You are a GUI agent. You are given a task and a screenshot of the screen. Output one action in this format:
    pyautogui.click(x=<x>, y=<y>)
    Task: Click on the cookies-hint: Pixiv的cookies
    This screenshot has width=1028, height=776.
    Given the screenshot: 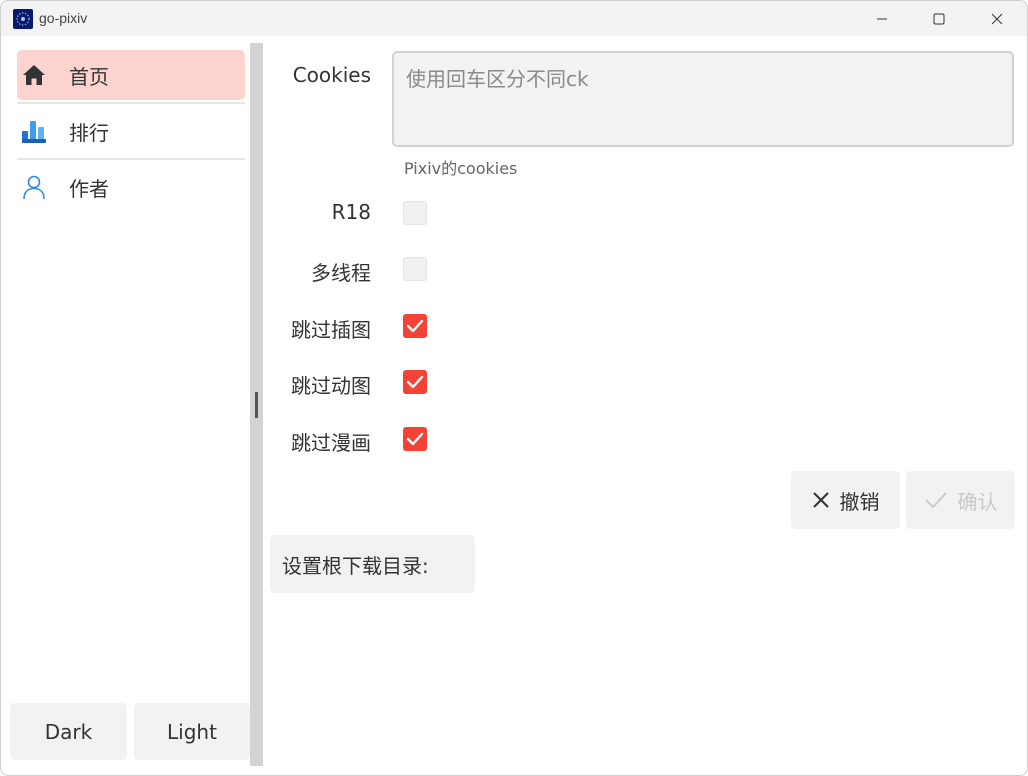 What is the action you would take?
    pyautogui.click(x=461, y=168)
    